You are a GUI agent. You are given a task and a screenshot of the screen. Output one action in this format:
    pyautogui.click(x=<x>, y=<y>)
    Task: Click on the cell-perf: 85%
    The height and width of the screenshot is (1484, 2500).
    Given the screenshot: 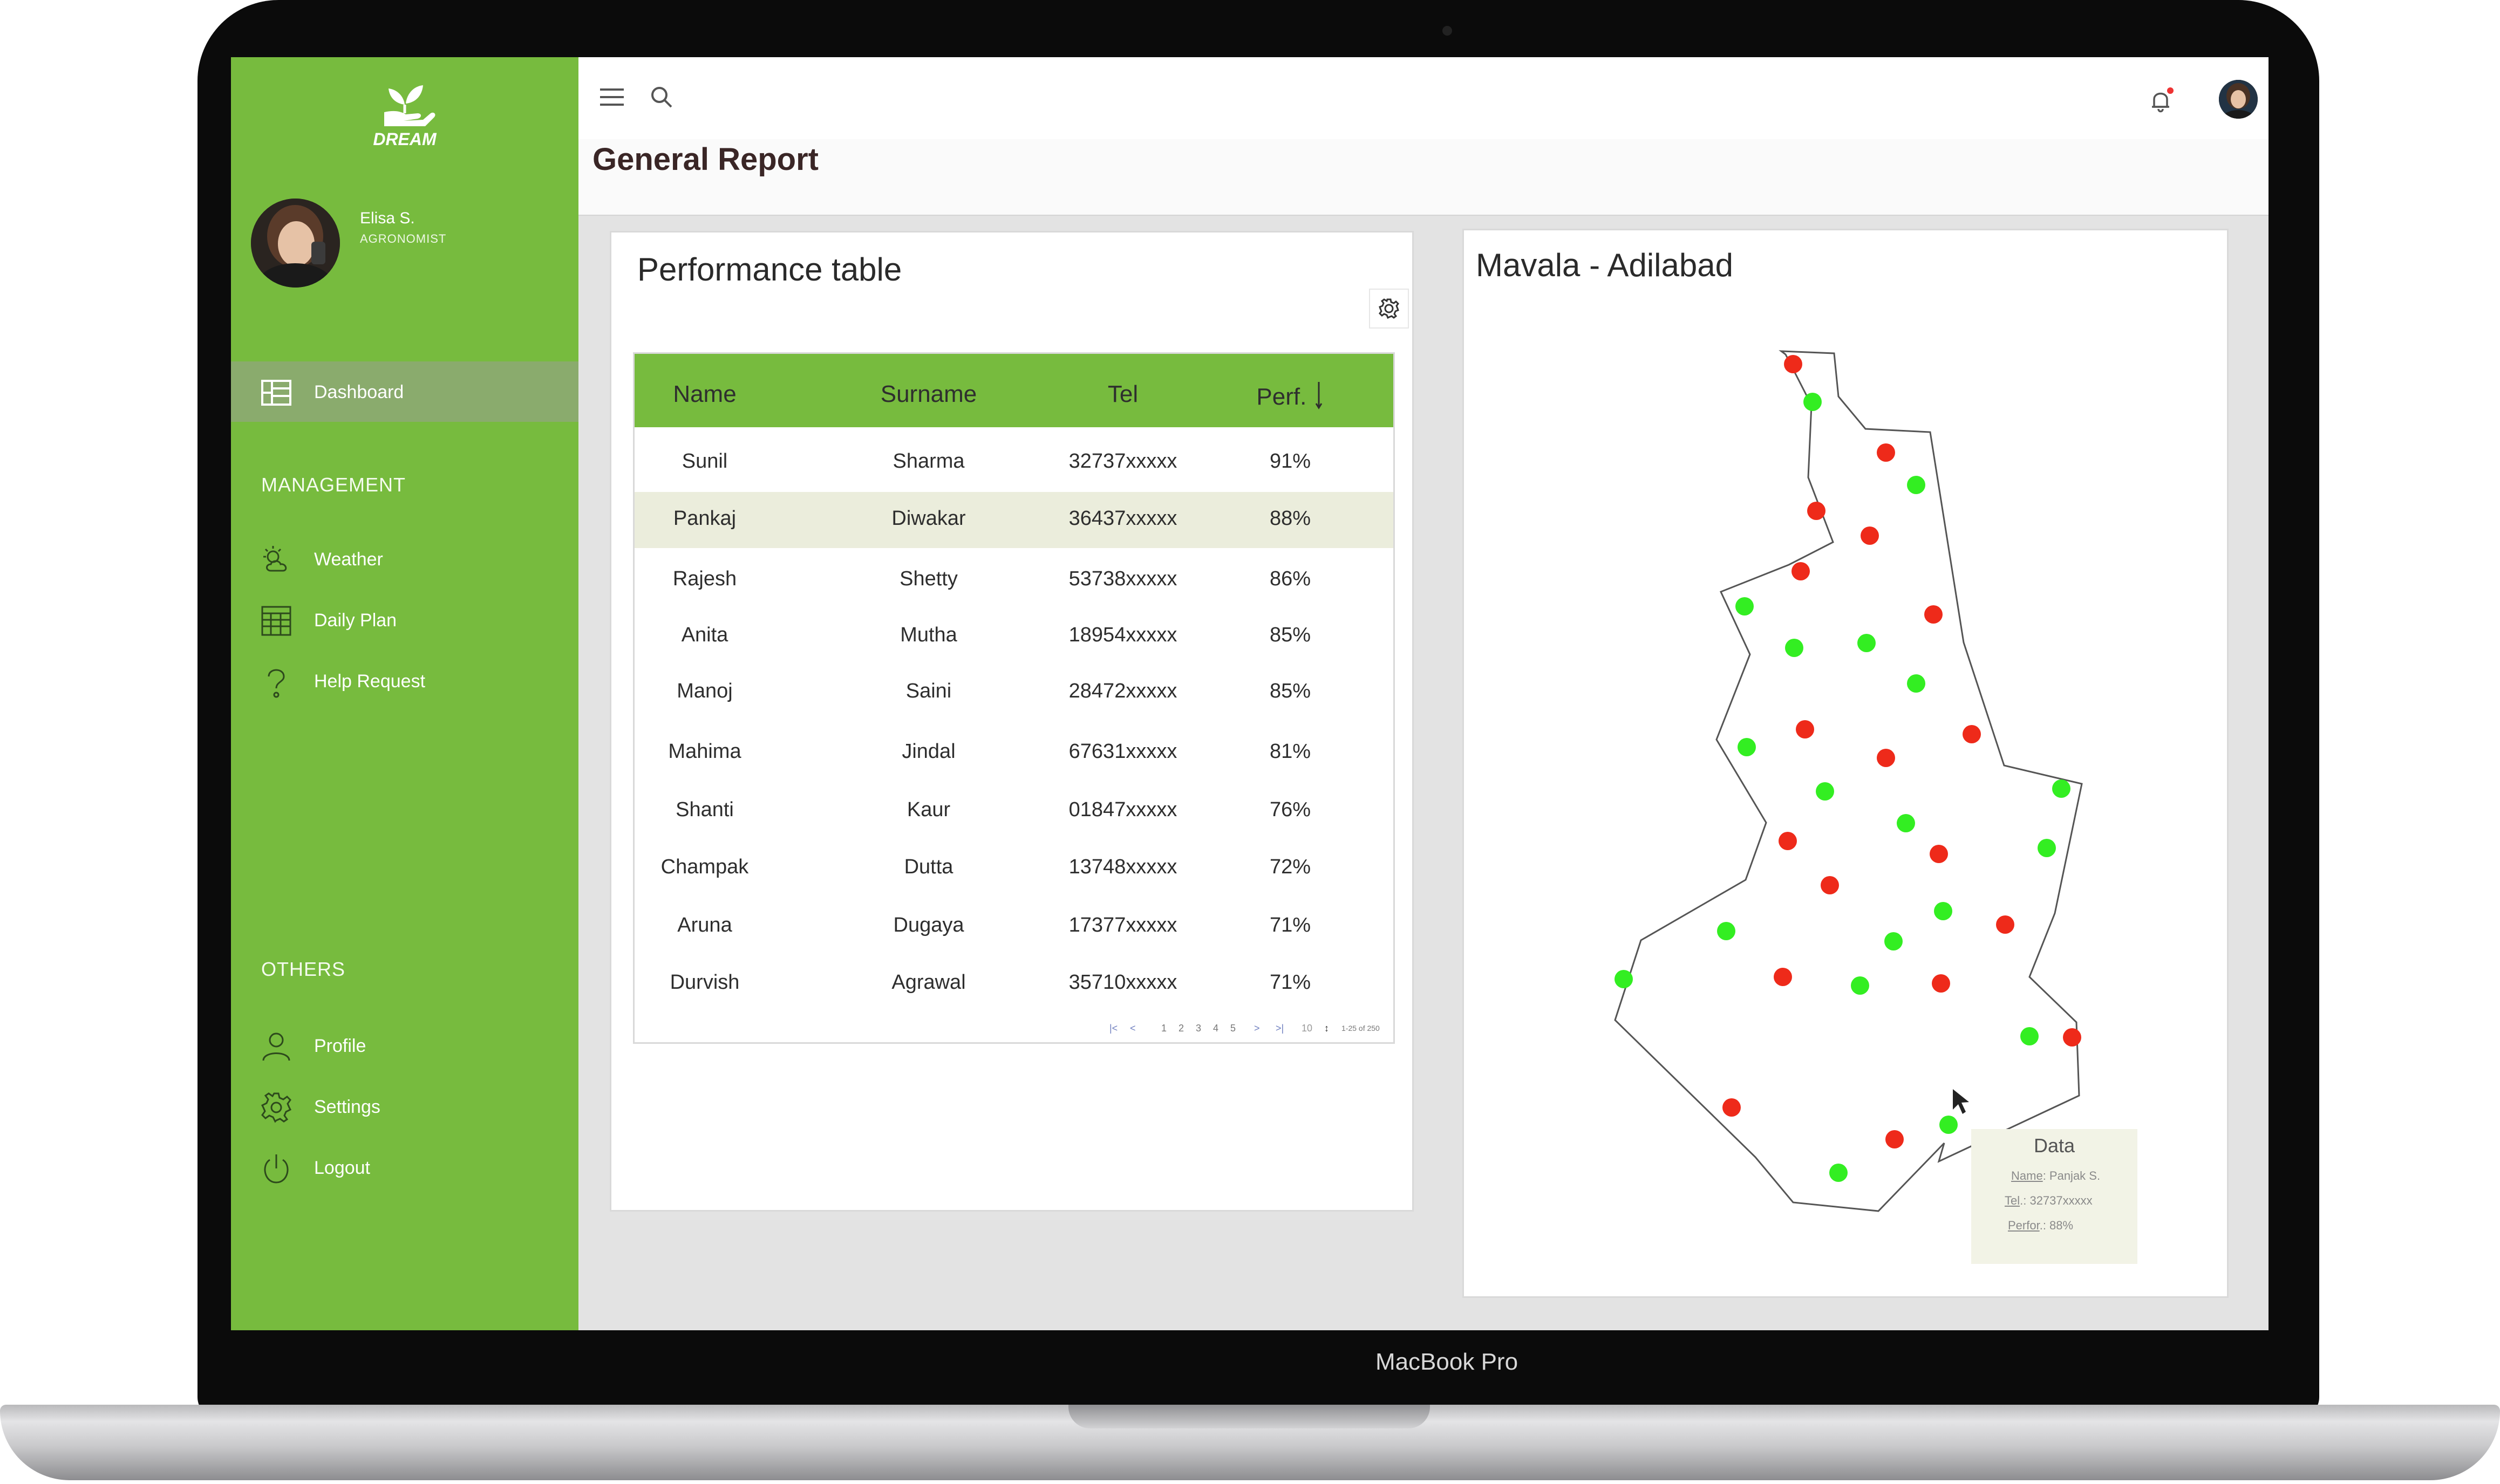 What is the action you would take?
    pyautogui.click(x=1290, y=635)
    